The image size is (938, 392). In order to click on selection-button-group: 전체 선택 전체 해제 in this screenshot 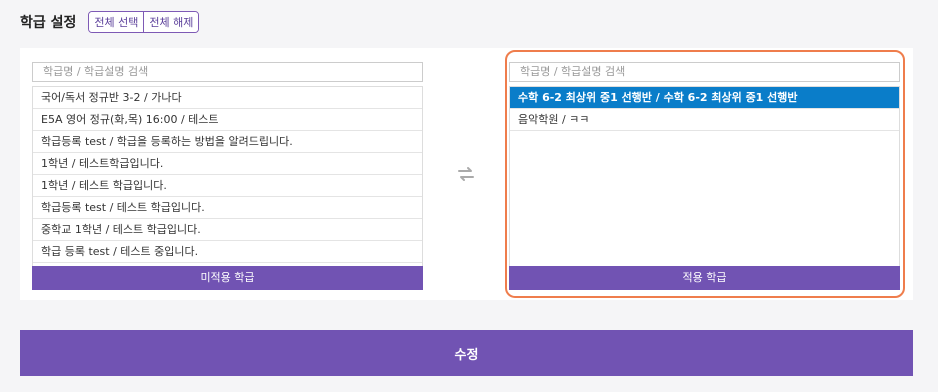, I will do `click(144, 22)`.